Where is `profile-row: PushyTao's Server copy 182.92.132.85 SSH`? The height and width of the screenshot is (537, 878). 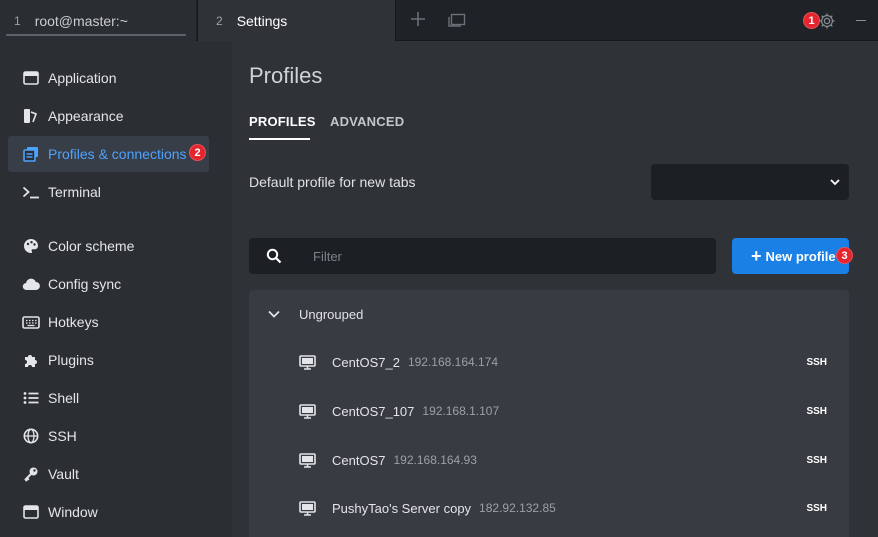 profile-row: PushyTao's Server copy 182.92.132.85 SSH is located at coordinates (549, 508).